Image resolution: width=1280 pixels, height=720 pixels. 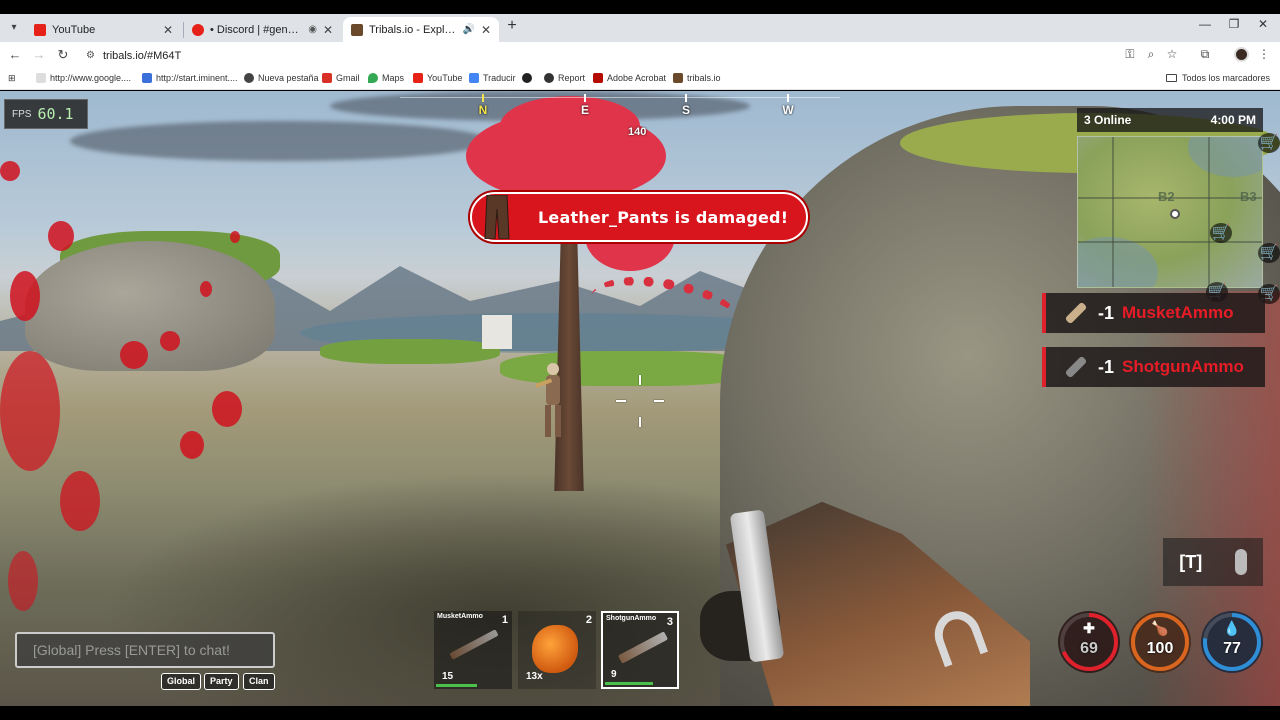 I want to click on chat-tab-party: Party, so click(x=221, y=681).